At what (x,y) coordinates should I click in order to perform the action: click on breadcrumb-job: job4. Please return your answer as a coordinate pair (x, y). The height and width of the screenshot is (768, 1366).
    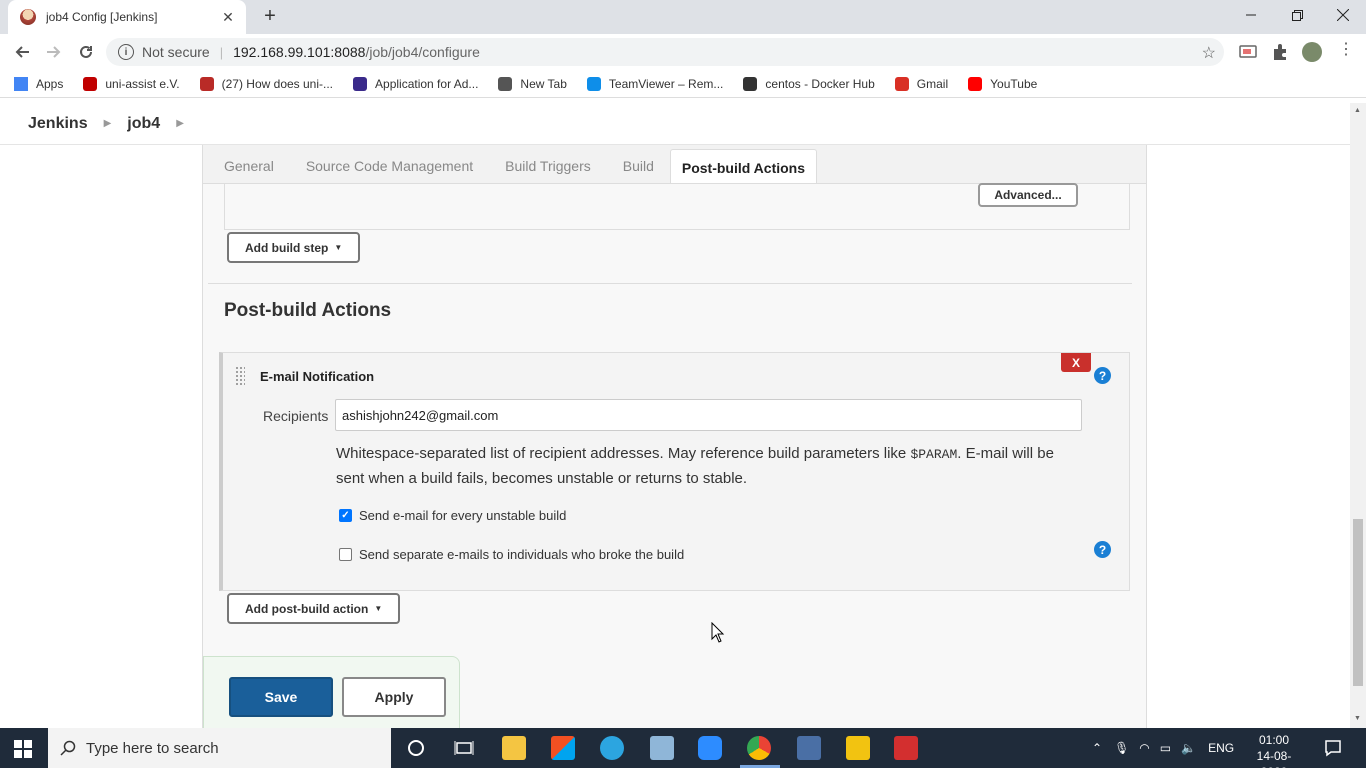
    Looking at the image, I should click on (143, 124).